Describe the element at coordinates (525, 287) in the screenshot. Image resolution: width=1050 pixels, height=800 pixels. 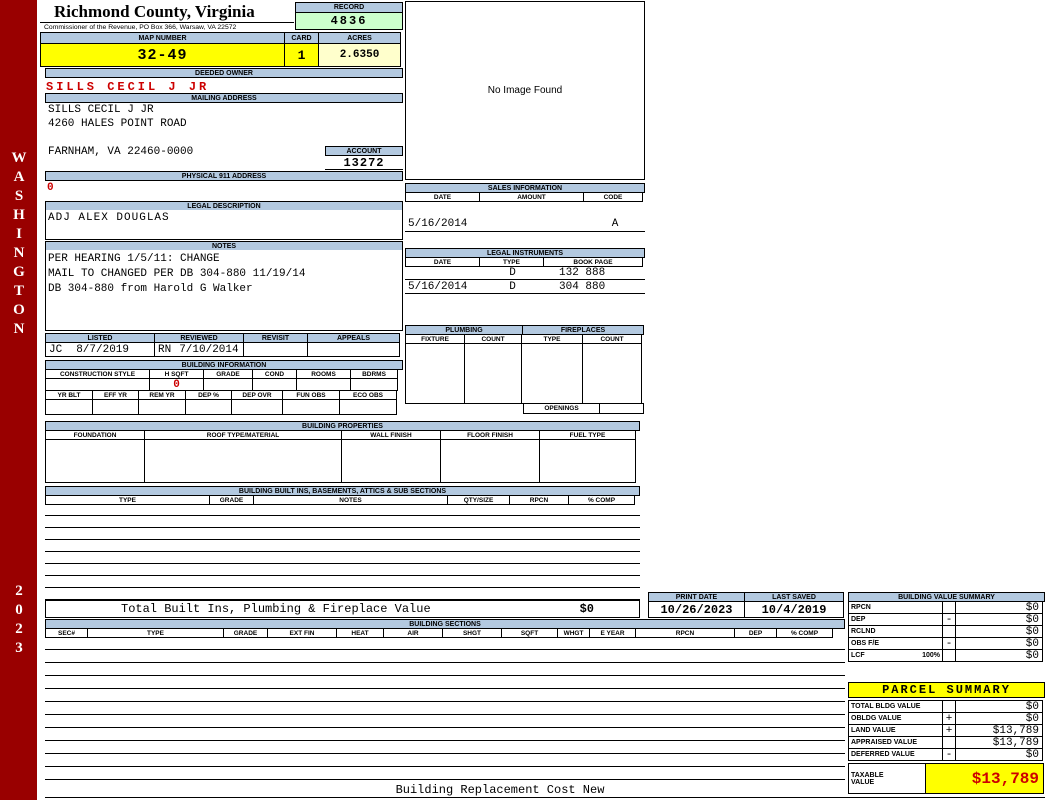
I see `instrument-row: 5/16/2014 D 304 880` at that location.